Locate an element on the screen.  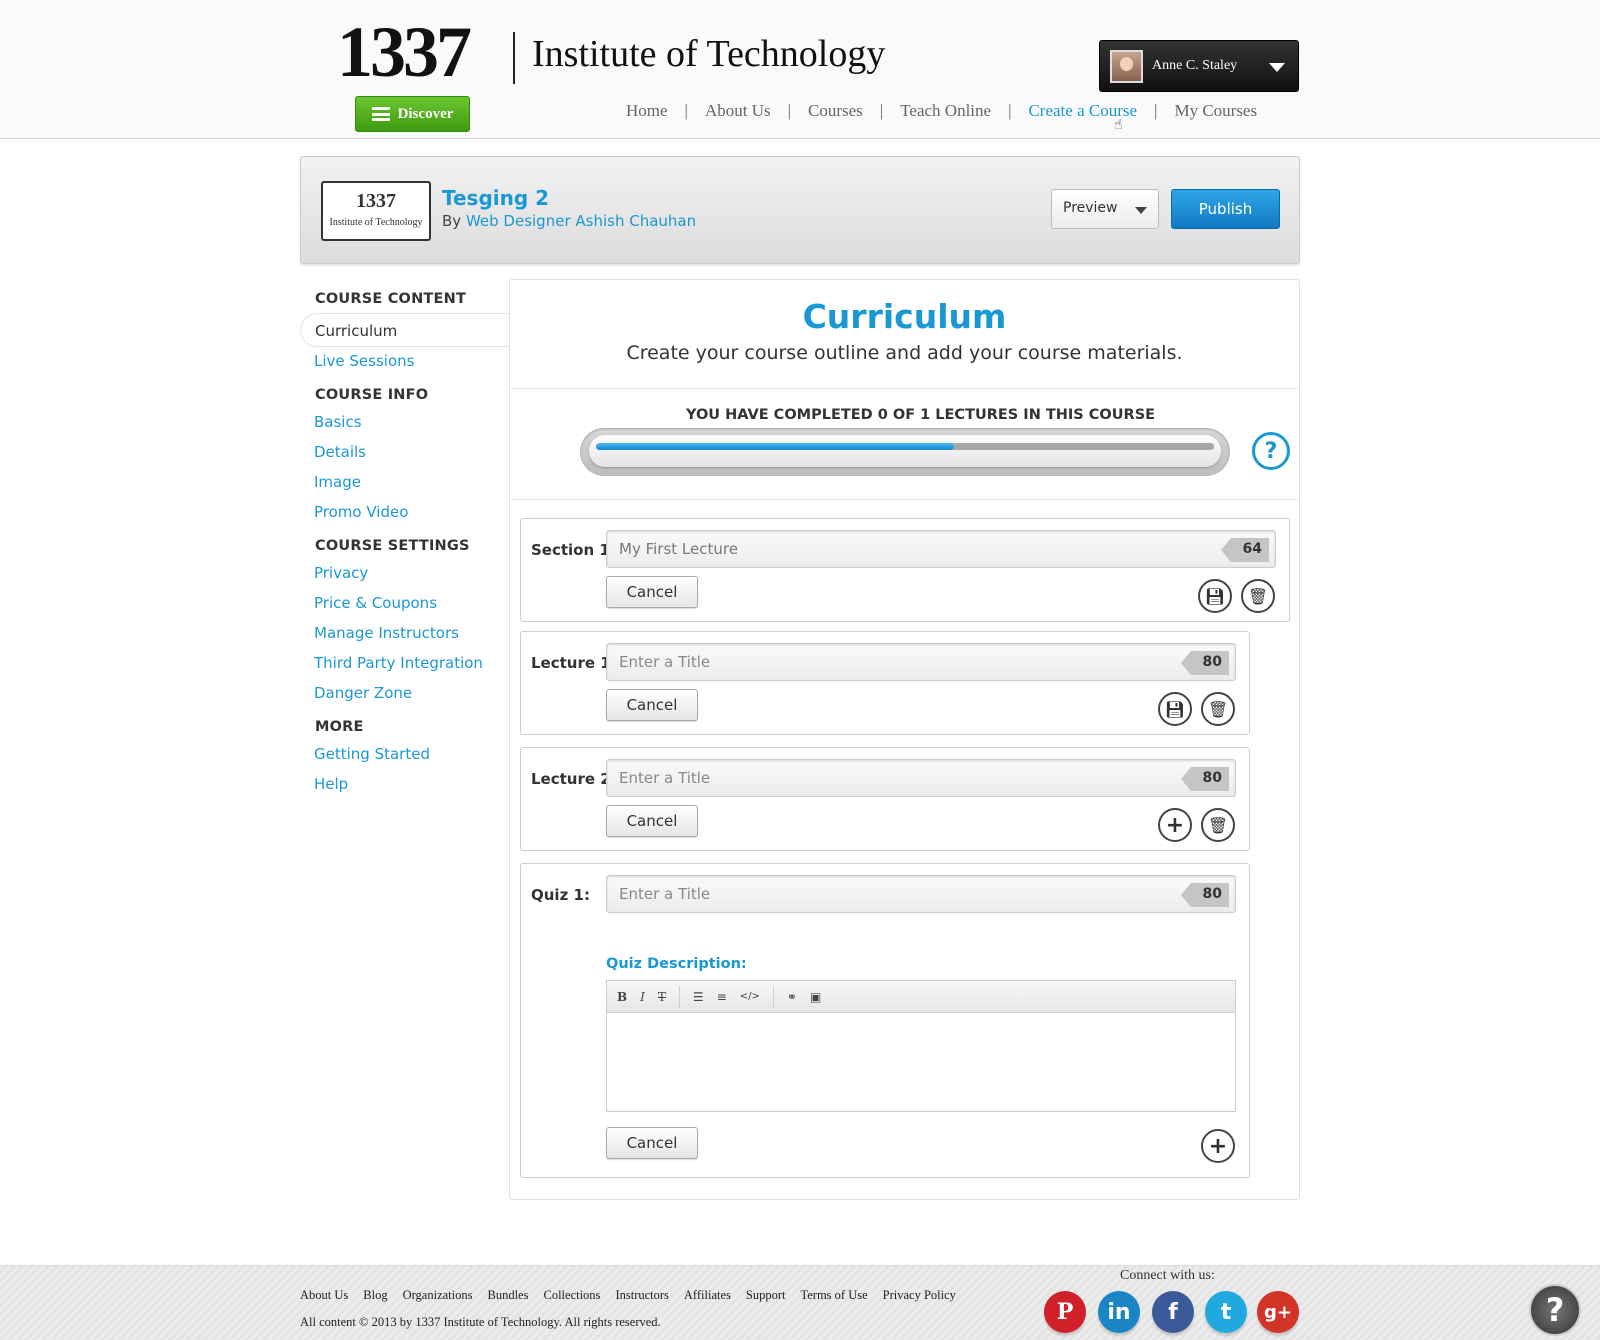
course-thumbnail: 1337 Institute of Technology is located at coordinates (376, 211).